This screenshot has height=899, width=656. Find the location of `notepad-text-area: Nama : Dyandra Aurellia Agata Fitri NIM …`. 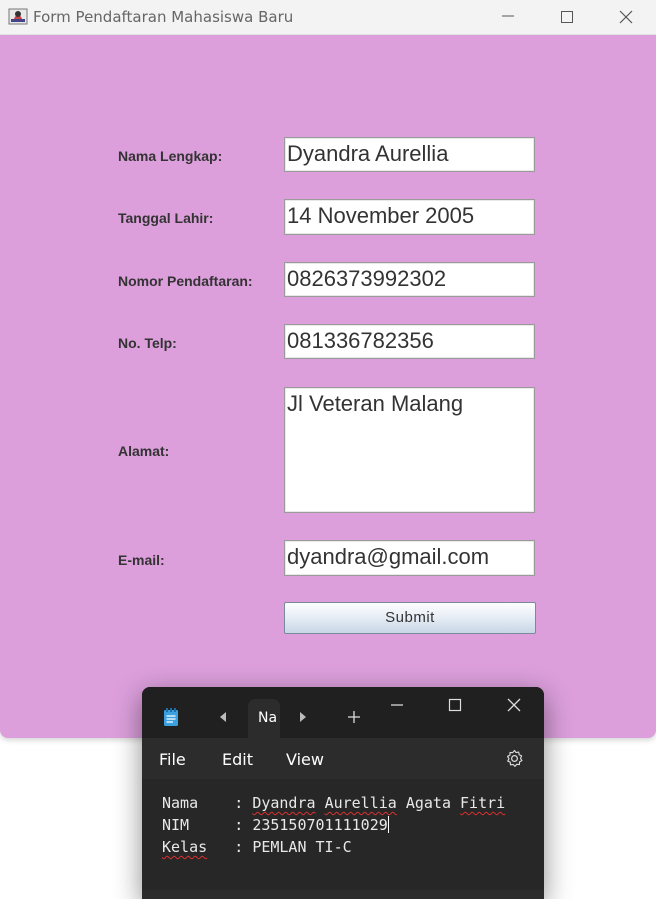

notepad-text-area: Nama : Dyandra Aurellia Agata Fitri NIM … is located at coordinates (343, 839).